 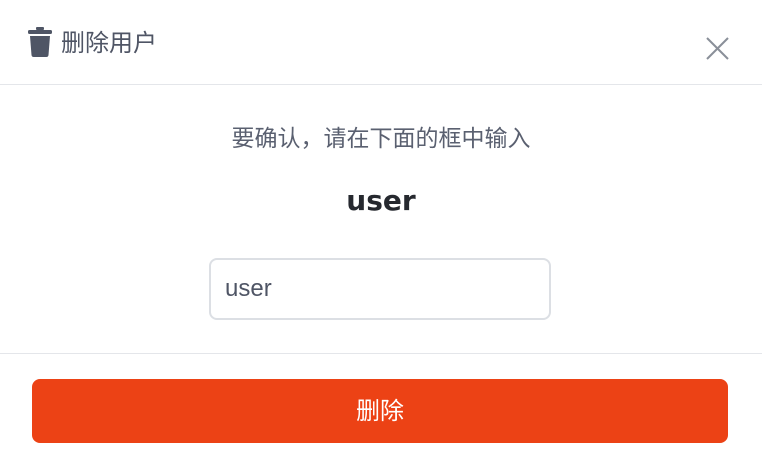 I want to click on confirm-input, so click(x=380, y=289).